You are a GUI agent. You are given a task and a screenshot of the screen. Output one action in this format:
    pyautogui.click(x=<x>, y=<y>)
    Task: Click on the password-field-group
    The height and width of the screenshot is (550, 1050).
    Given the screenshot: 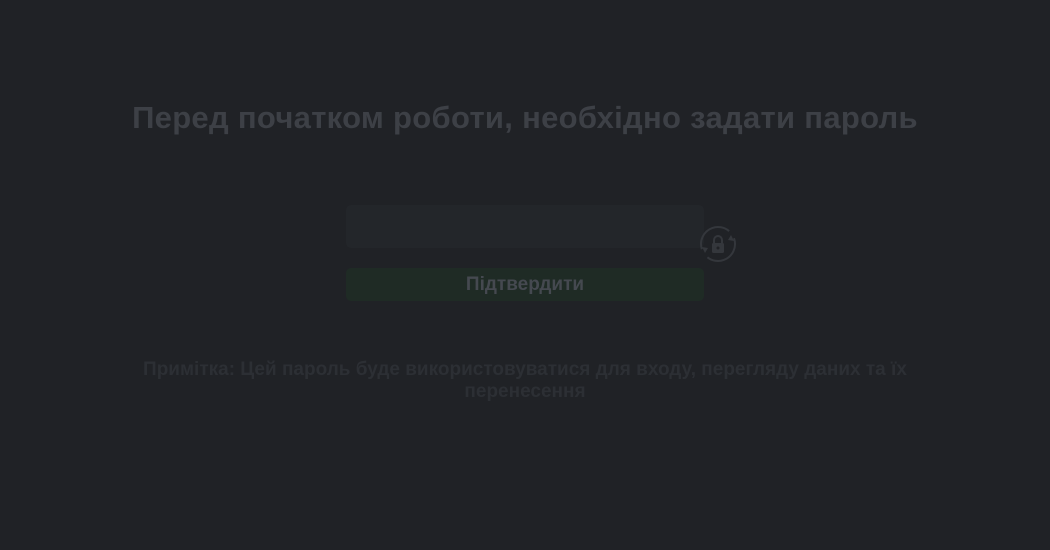 What is the action you would take?
    pyautogui.click(x=541, y=233)
    